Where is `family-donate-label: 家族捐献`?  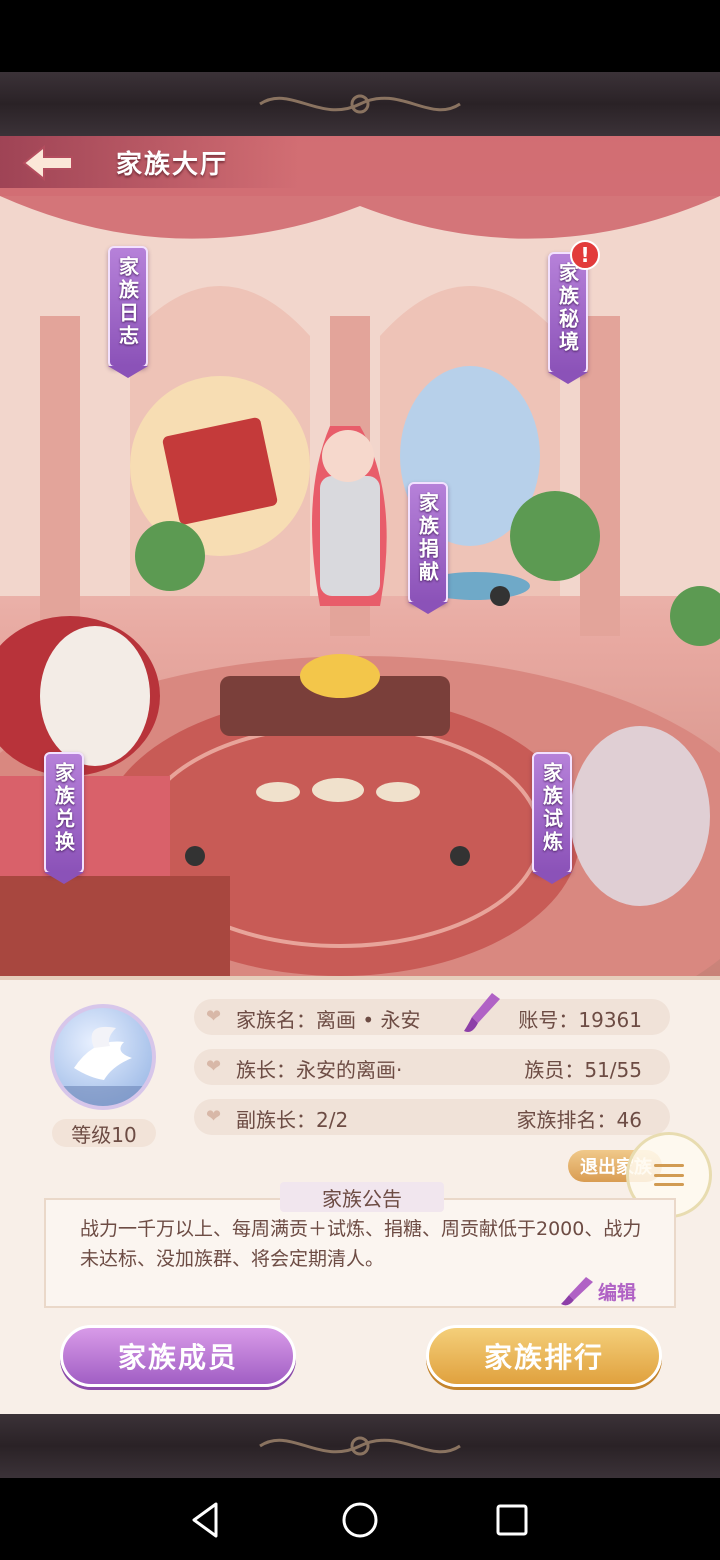 family-donate-label: 家族捐献 is located at coordinates (427, 538).